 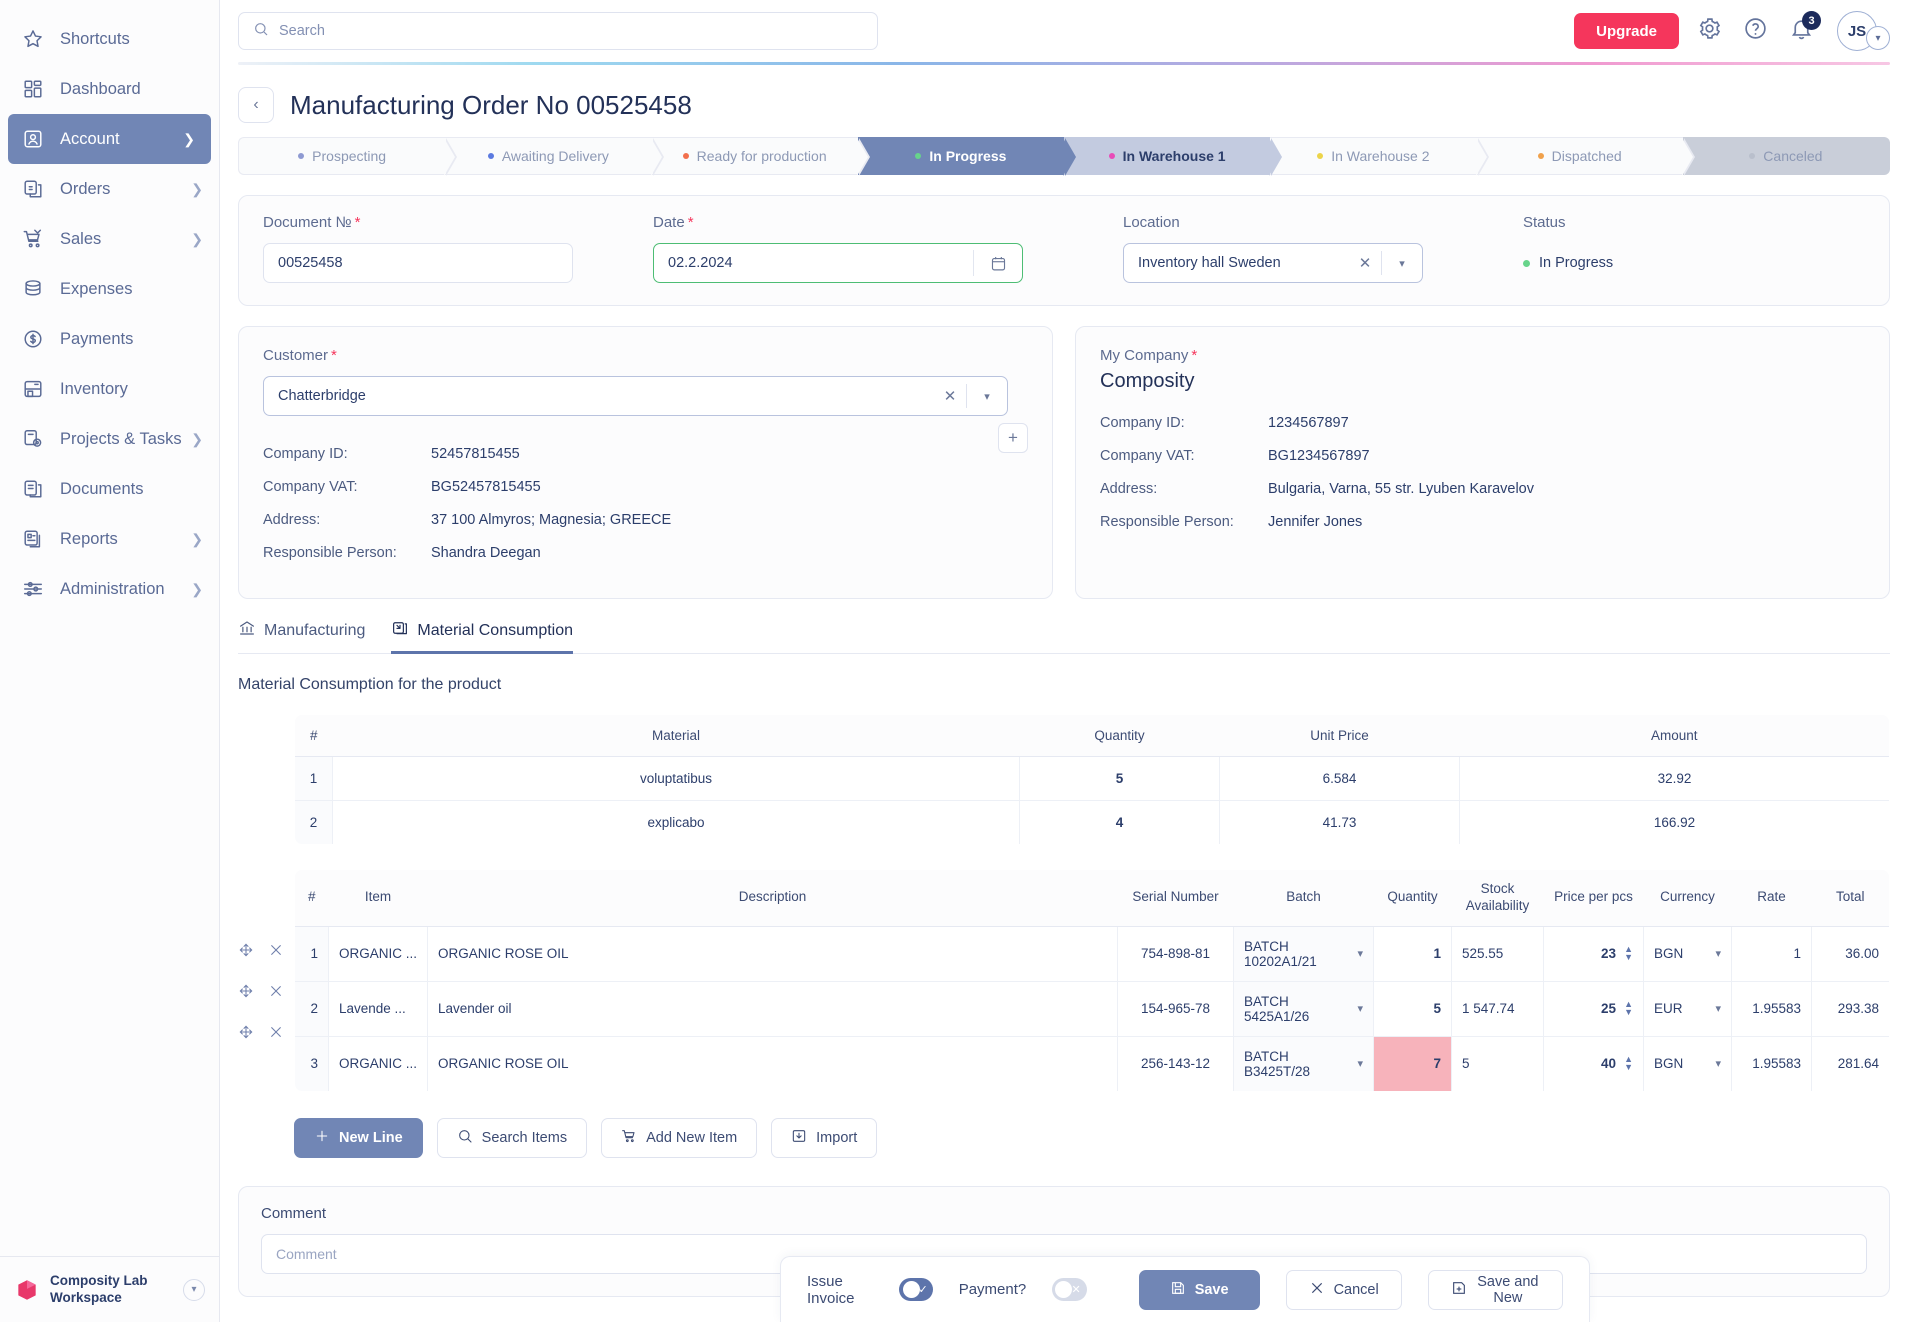 I want to click on item-quantity: 7, so click(x=1412, y=1063).